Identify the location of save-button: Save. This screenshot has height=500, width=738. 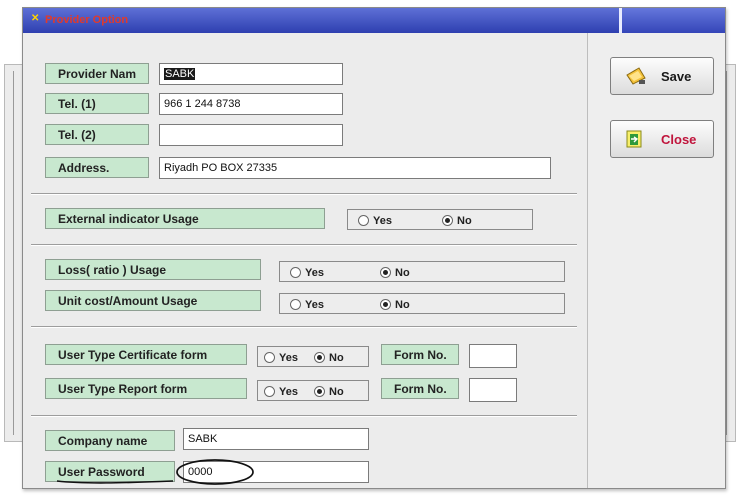
(662, 76).